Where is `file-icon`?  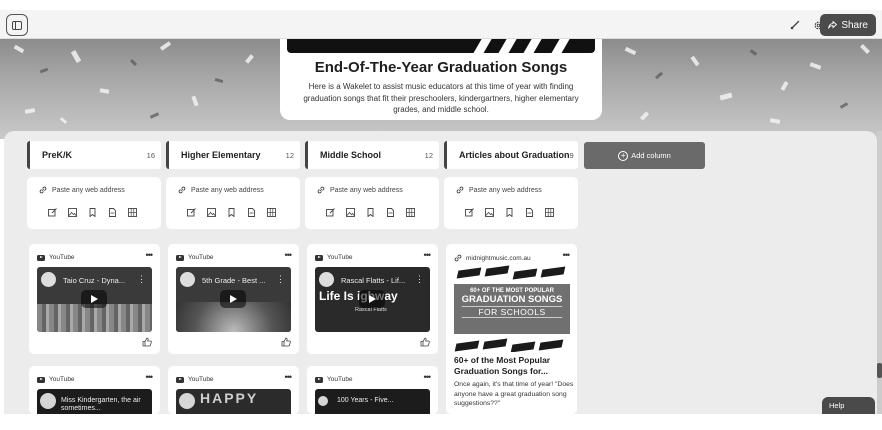 file-icon is located at coordinates (112, 212).